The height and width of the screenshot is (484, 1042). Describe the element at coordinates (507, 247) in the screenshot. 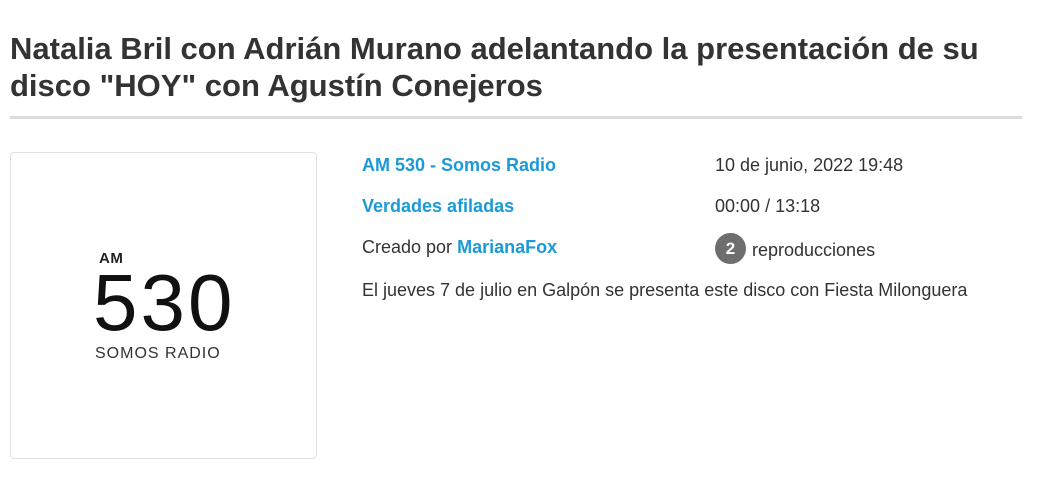

I see `author-link: MarianaFox` at that location.